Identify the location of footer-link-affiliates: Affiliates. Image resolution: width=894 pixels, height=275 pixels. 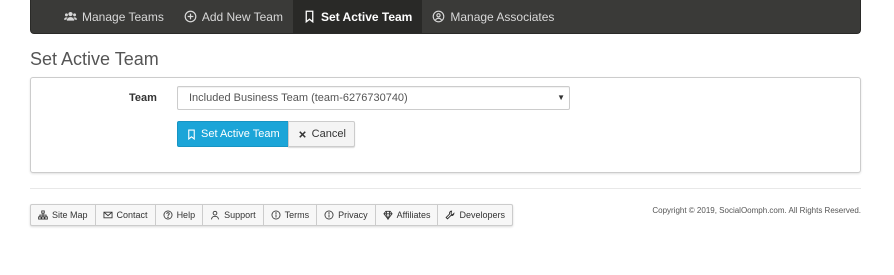
(407, 215).